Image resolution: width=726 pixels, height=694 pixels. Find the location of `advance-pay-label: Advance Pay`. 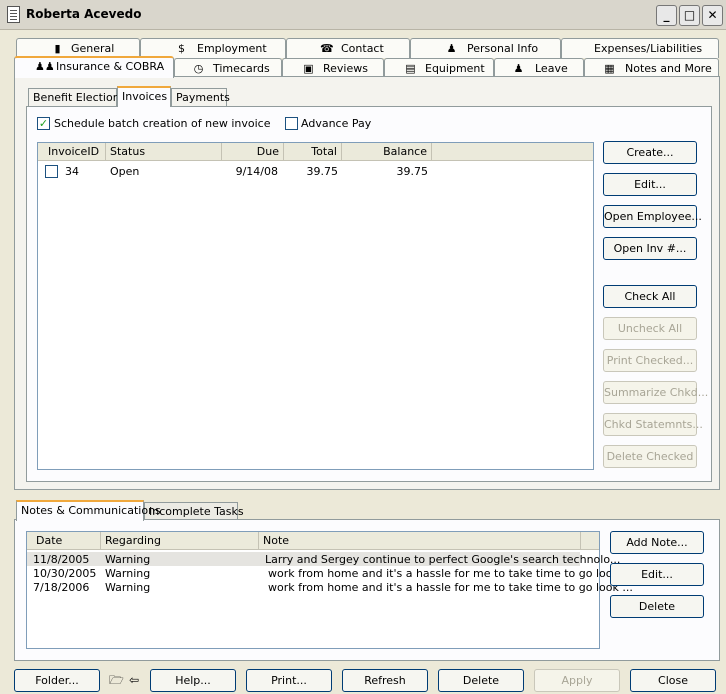

advance-pay-label: Advance Pay is located at coordinates (336, 123).